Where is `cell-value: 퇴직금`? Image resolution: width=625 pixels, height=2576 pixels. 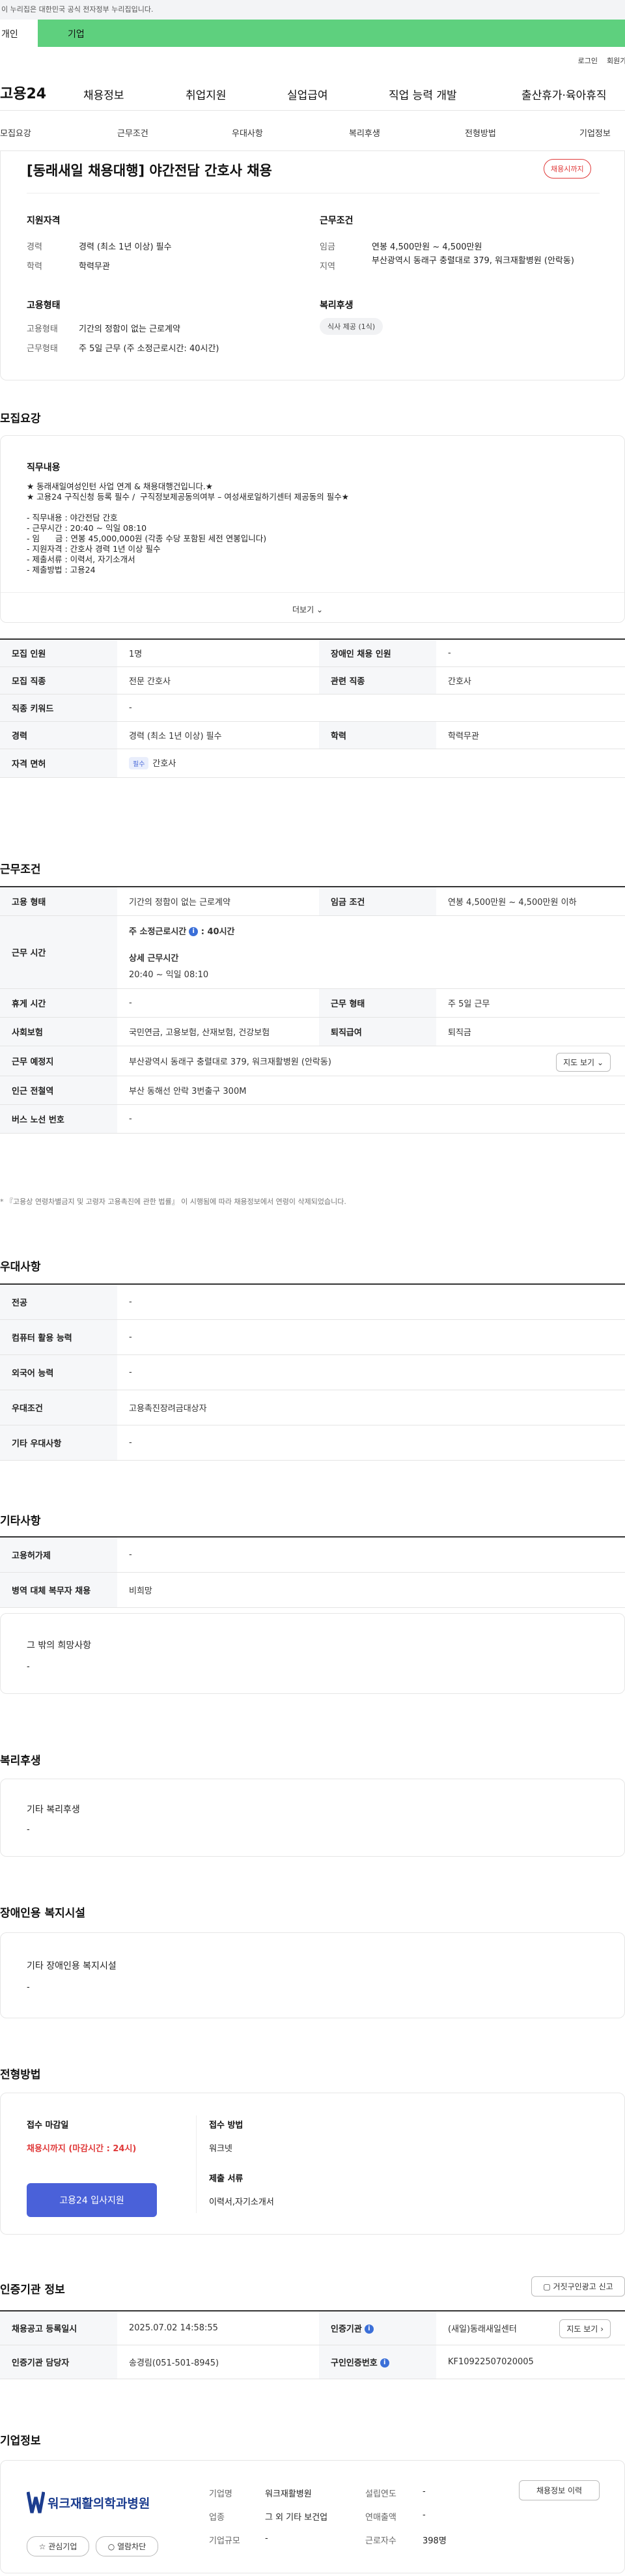
cell-value: 퇴직금 is located at coordinates (530, 1031).